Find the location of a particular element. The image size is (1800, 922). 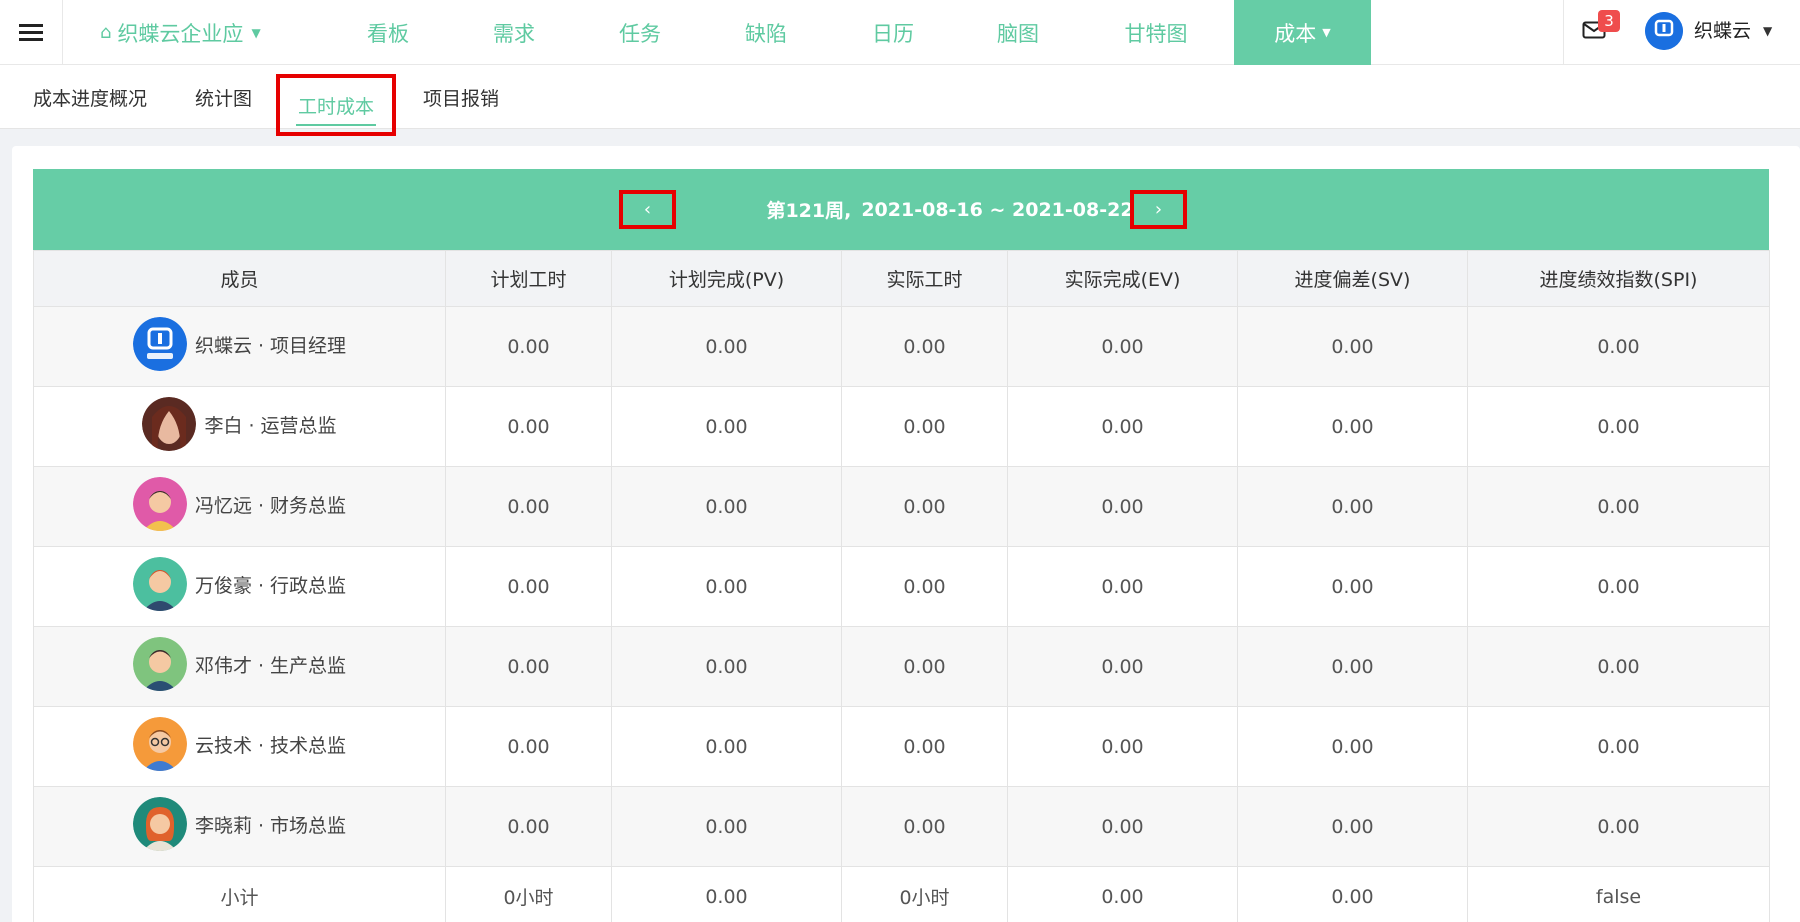

member-name: 邓伟才 · 生产总监 is located at coordinates (270, 665).